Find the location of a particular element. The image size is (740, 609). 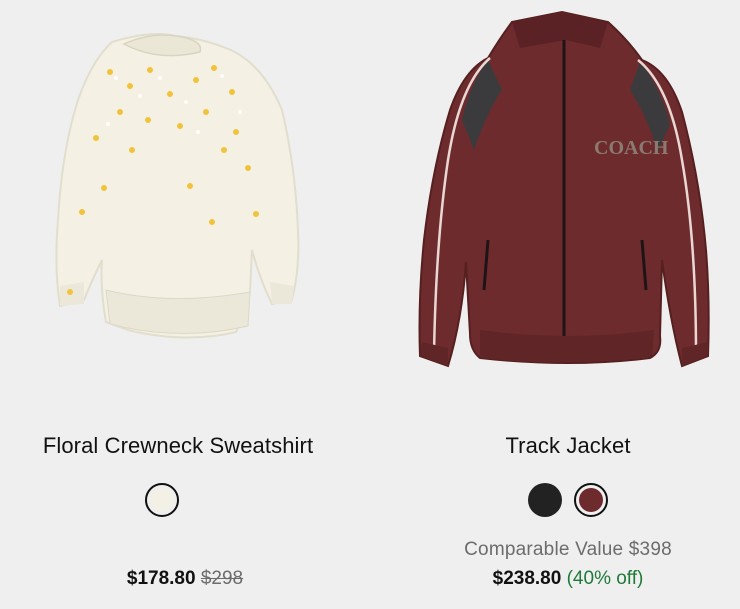

swatch-chalk is located at coordinates (162, 500).